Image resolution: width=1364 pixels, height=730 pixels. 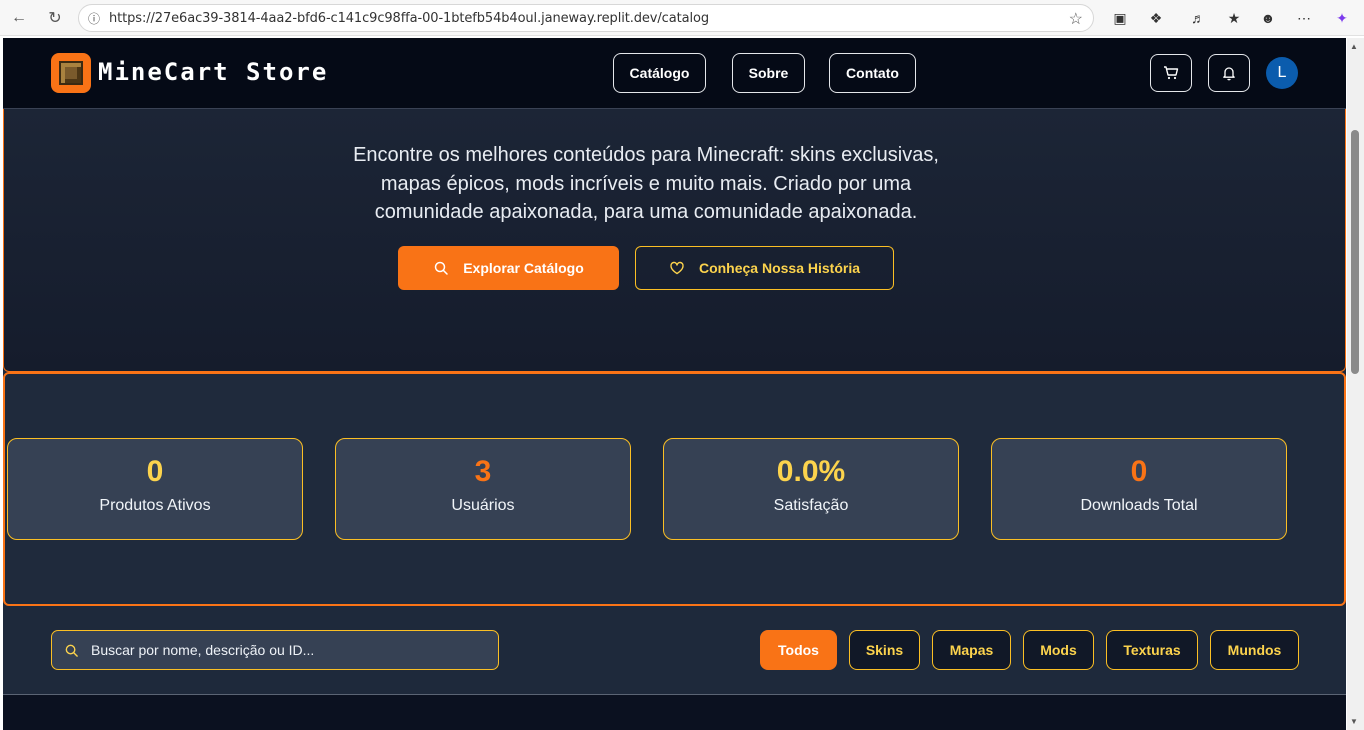 What do you see at coordinates (677, 268) in the screenshot?
I see `heart-icon` at bounding box center [677, 268].